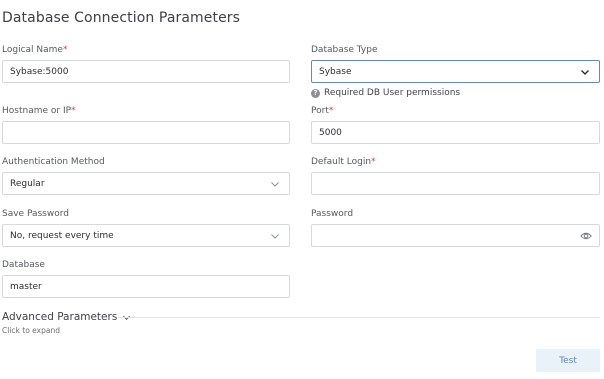 The image size is (604, 379). What do you see at coordinates (330, 132) in the screenshot?
I see `port-value: 5000` at bounding box center [330, 132].